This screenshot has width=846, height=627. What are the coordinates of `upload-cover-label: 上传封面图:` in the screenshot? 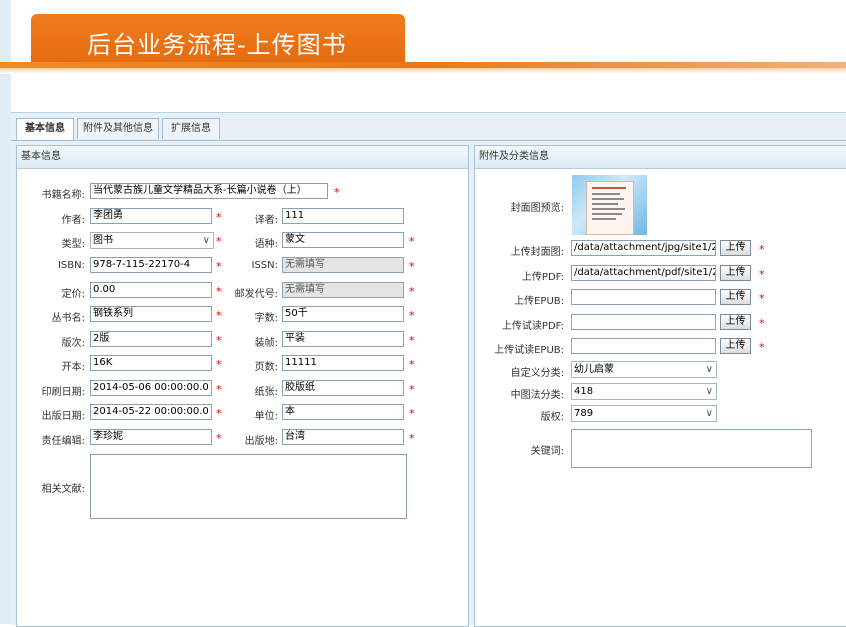 It's located at (537, 252).